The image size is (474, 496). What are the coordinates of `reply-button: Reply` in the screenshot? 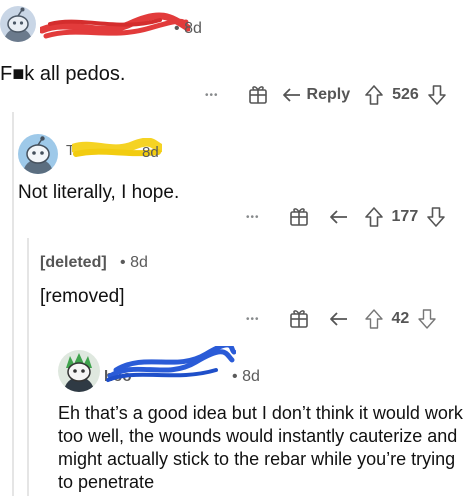 It's located at (316, 95).